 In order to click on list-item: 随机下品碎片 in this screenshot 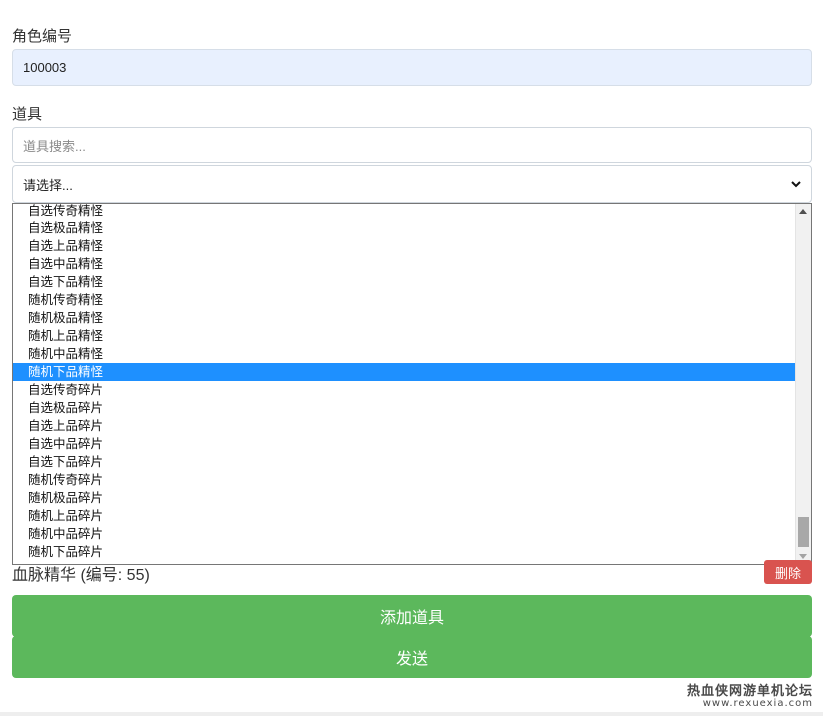, I will do `click(404, 552)`.